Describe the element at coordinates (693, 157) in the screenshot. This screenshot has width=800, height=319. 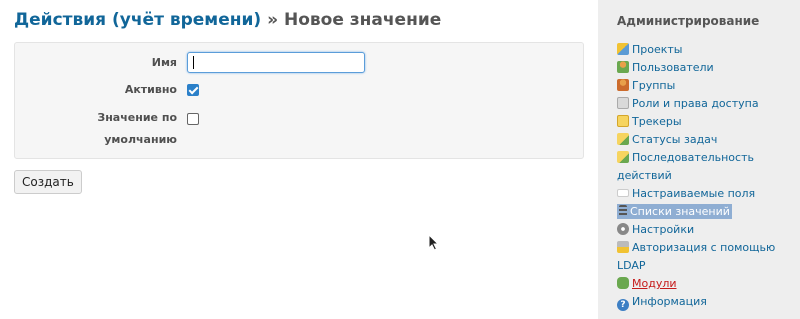
I see `sidebar-item-label-line1: Последовательность` at that location.